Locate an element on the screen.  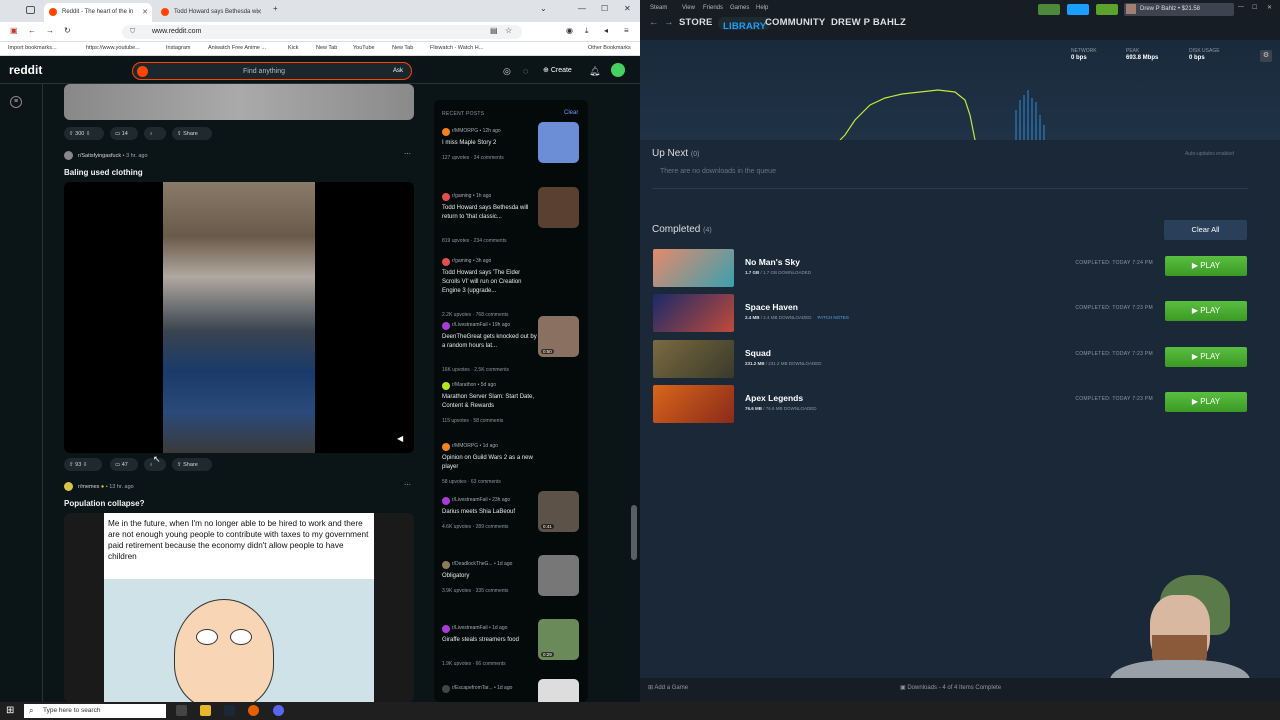
recent-post-title: I miss Maple Story 2 is located at coordinates (489, 143).